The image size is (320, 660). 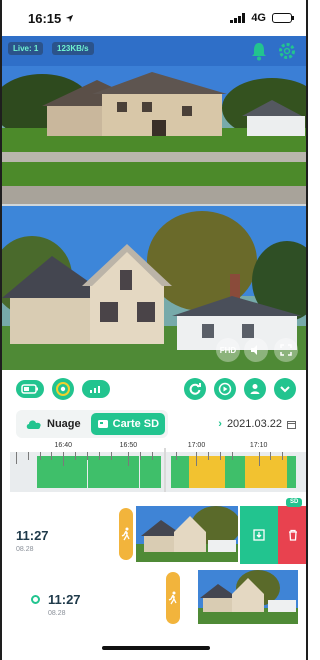 I want to click on fullscreen-icon, so click(x=286, y=350).